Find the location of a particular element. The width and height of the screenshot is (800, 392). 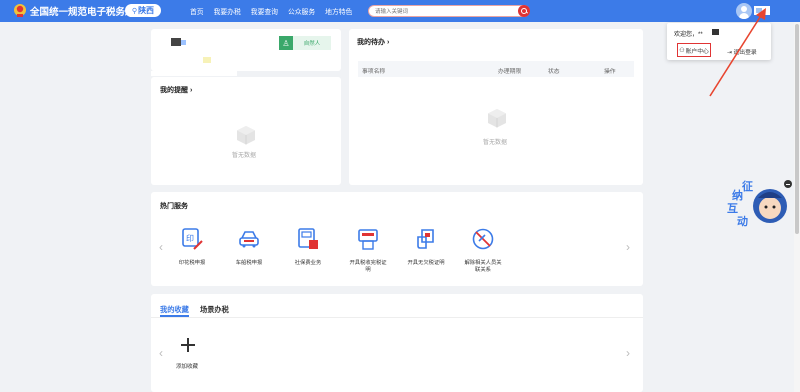

column-deadline: 办理期限 is located at coordinates (510, 72).